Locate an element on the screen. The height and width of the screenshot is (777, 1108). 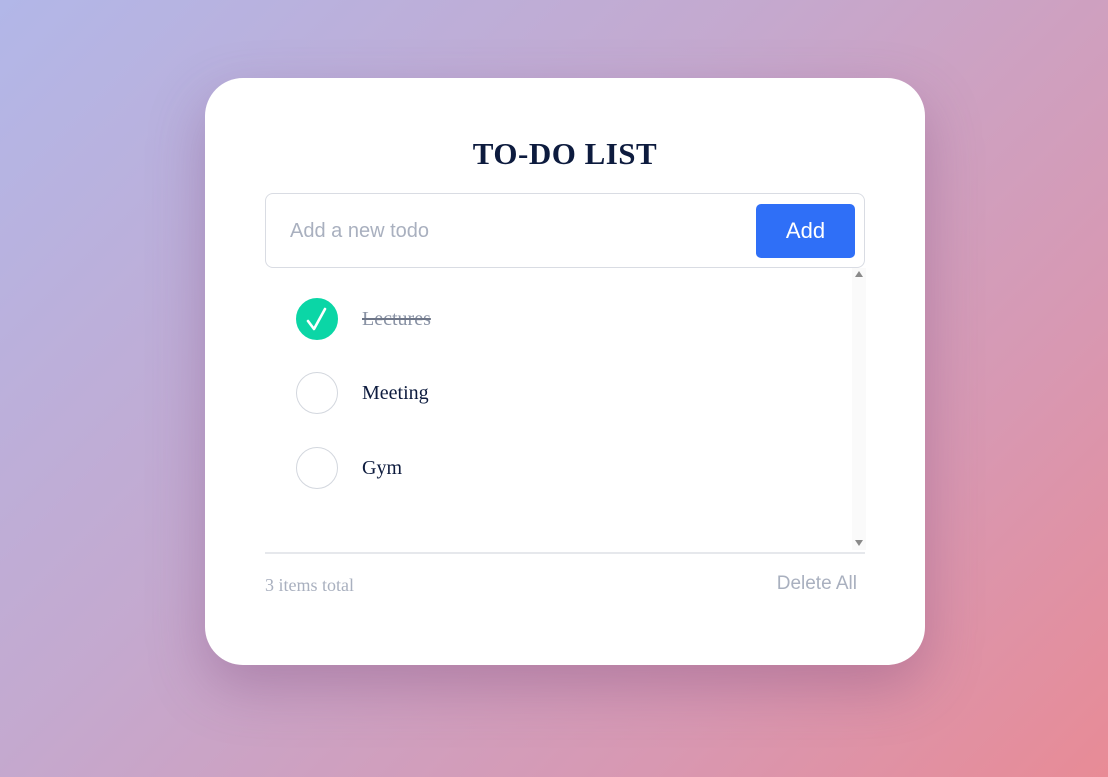
list-scrollbar is located at coordinates (859, 409).